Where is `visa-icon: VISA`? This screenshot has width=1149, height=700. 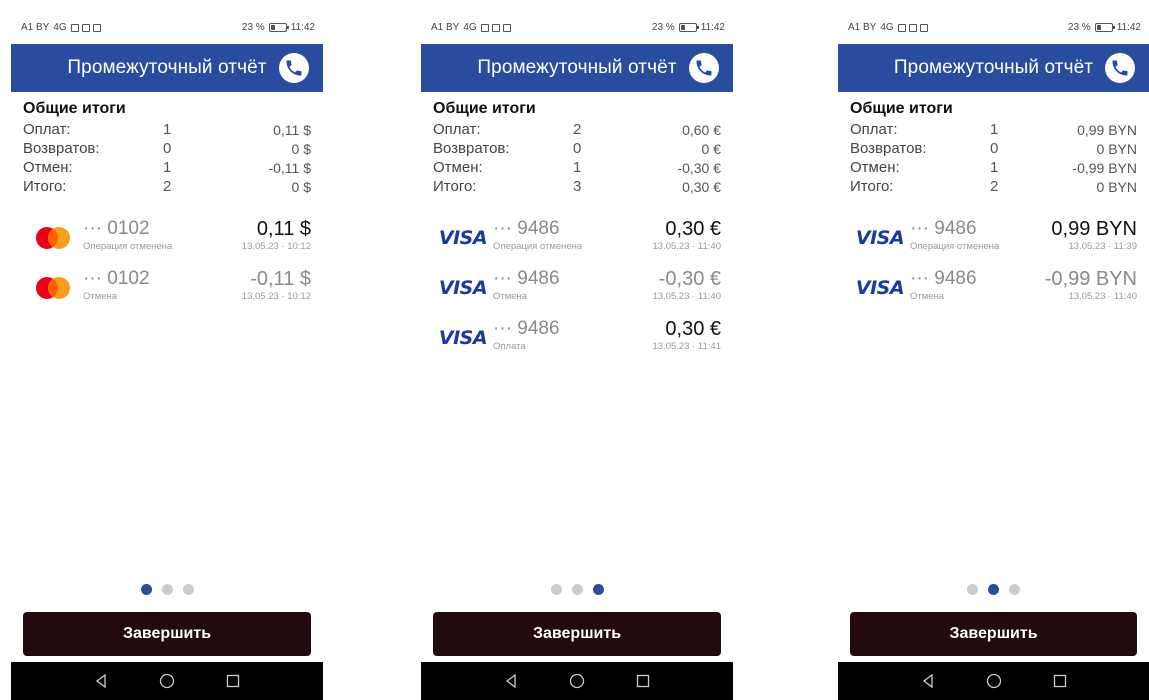 visa-icon: VISA is located at coordinates (880, 288).